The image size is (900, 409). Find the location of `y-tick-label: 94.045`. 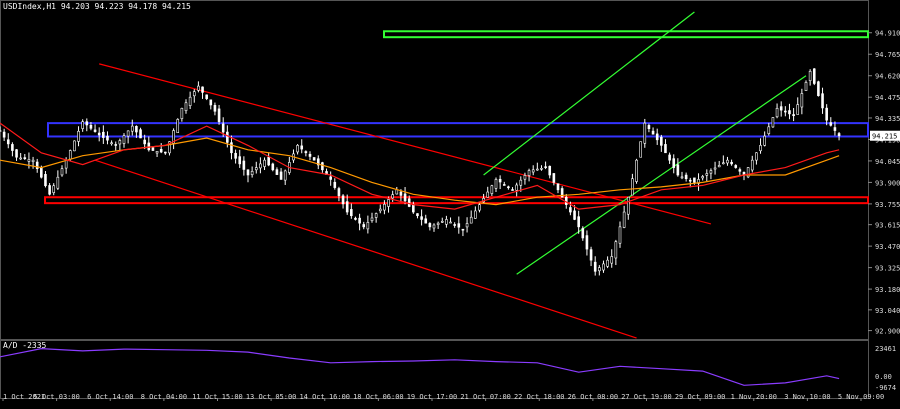

y-tick-label: 94.045 is located at coordinates (887, 162).